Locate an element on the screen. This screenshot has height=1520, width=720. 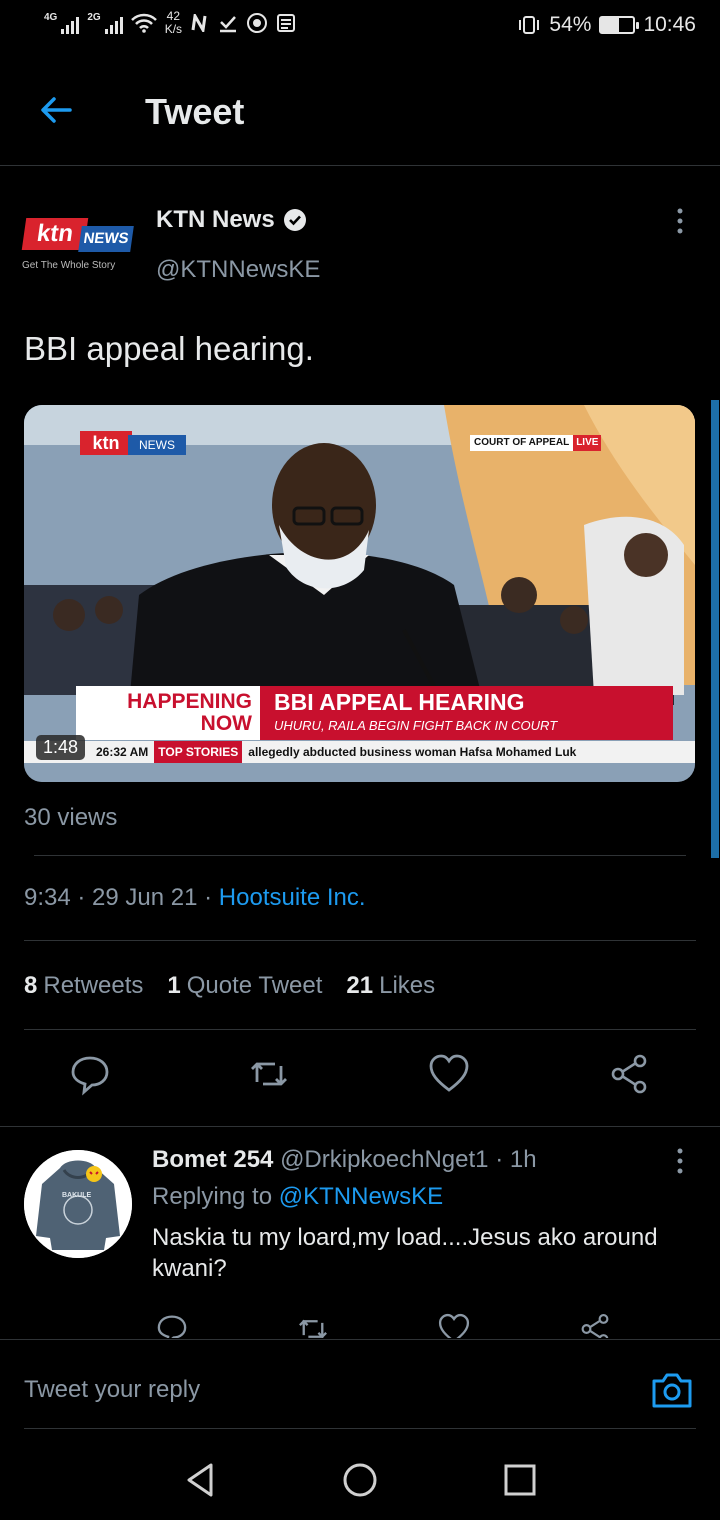
court-label-text: COURT OF APPEAL is located at coordinates (522, 442).